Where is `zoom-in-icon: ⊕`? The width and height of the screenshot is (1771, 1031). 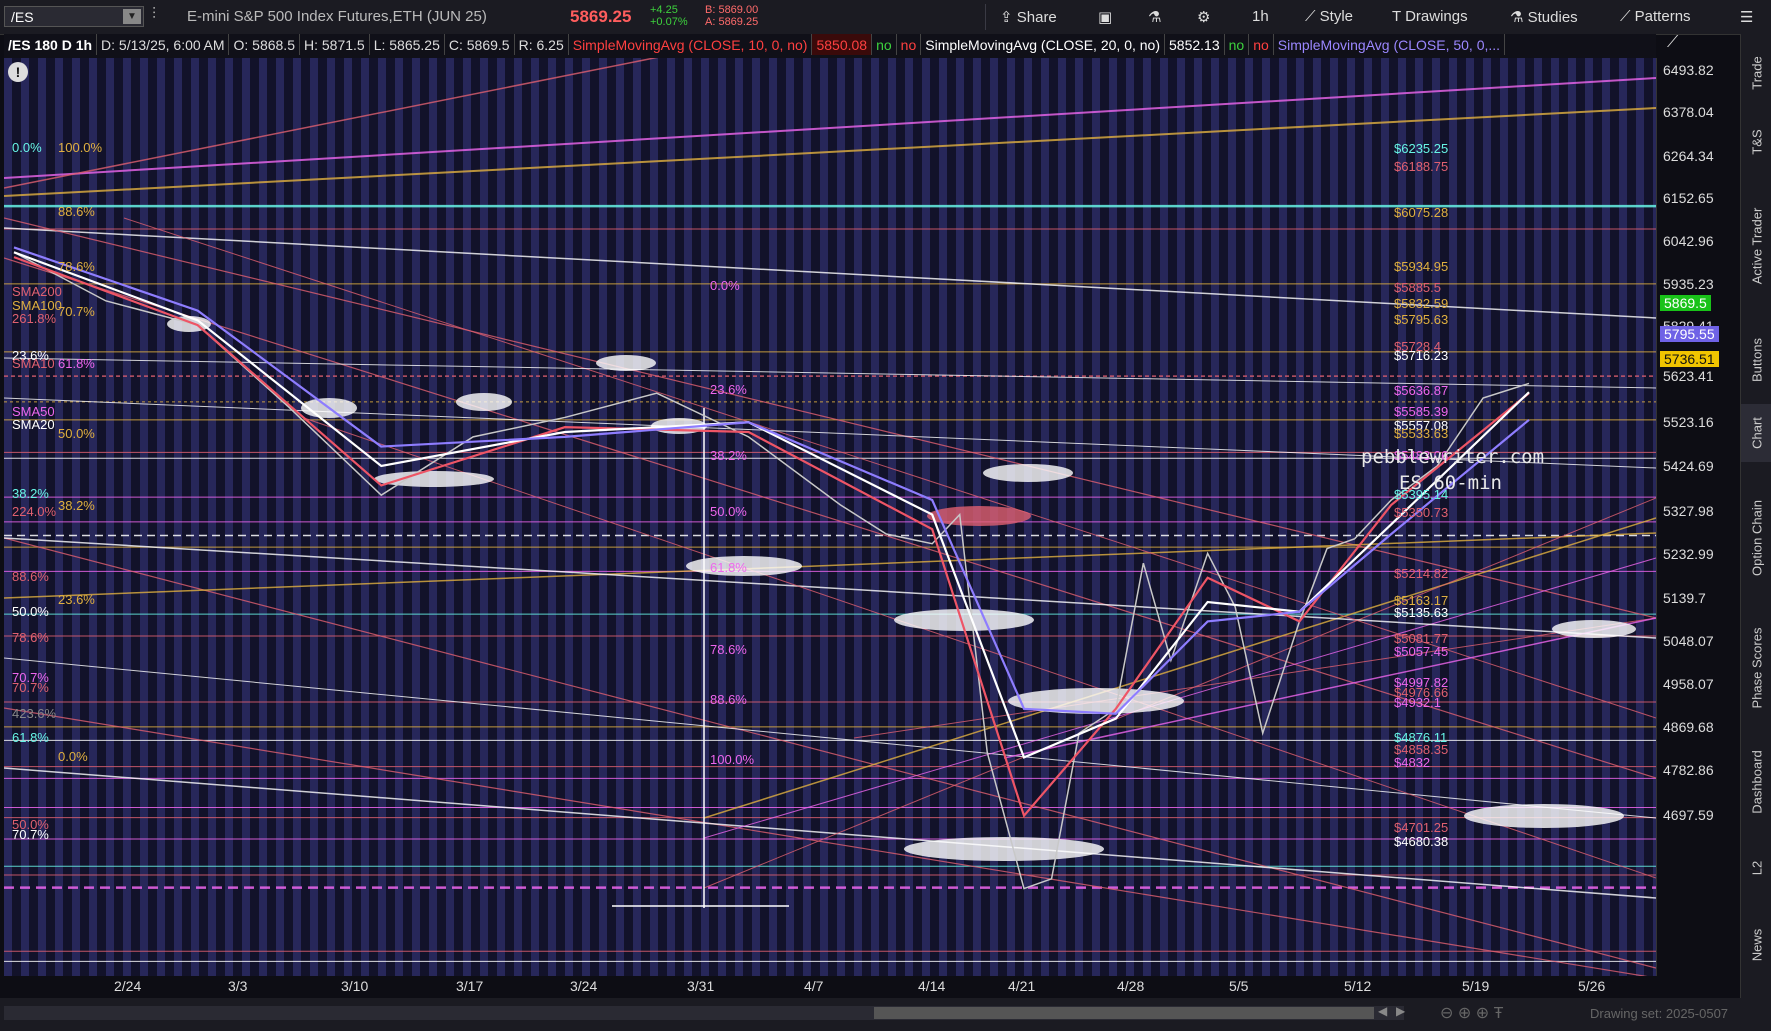 zoom-in-icon: ⊕ is located at coordinates (1464, 1013).